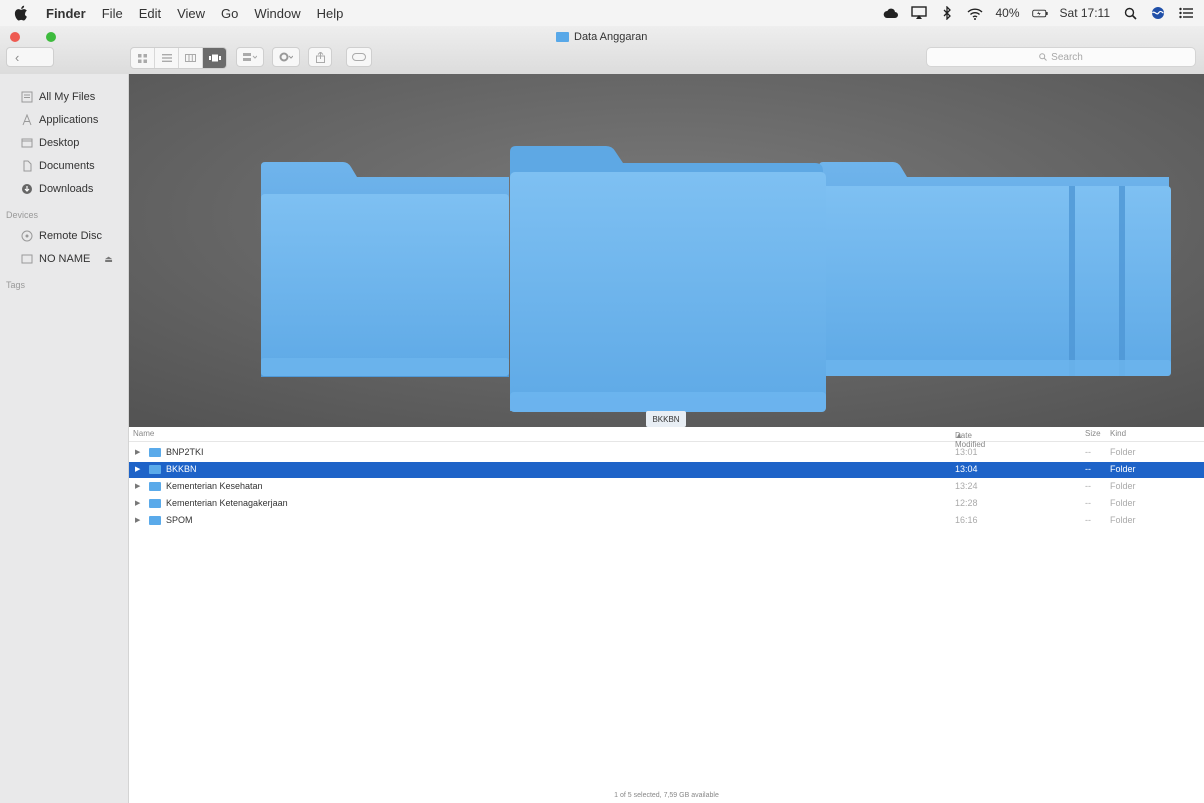 The width and height of the screenshot is (1204, 803). What do you see at coordinates (966, 486) in the screenshot?
I see `row-date: 13:24` at bounding box center [966, 486].